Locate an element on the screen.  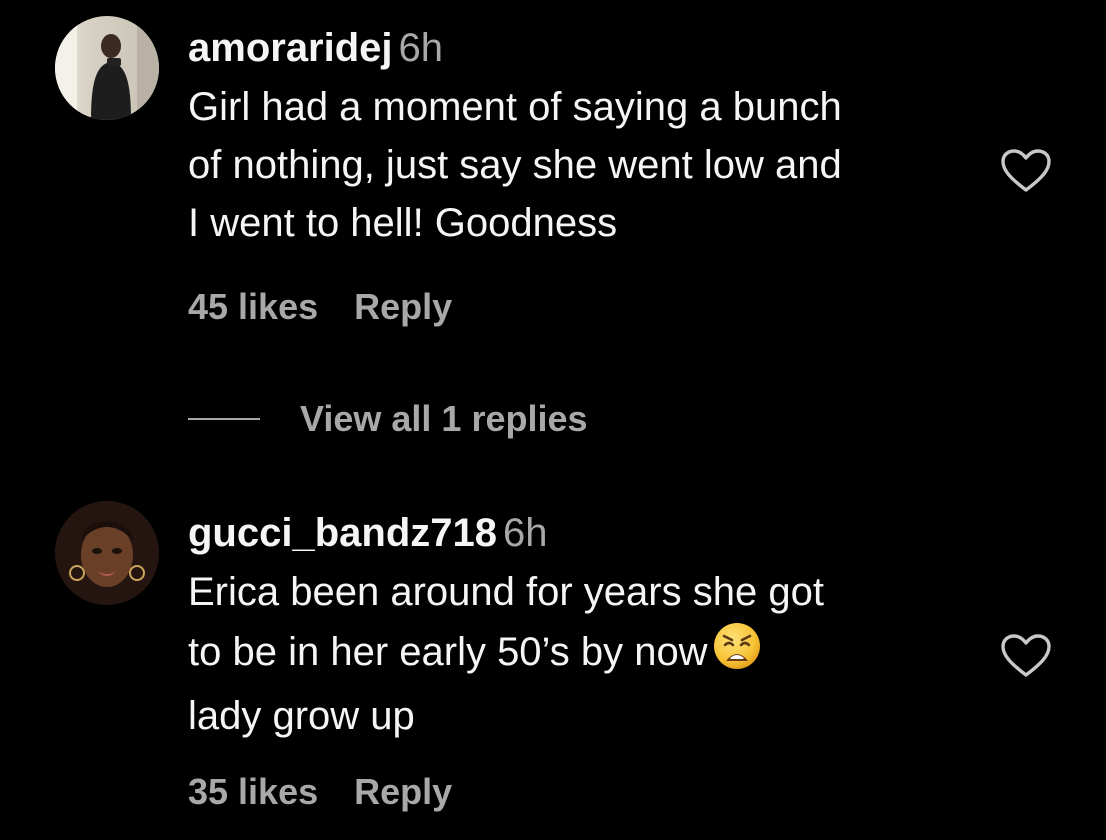
weary-face-emoji-icon is located at coordinates (737, 654).